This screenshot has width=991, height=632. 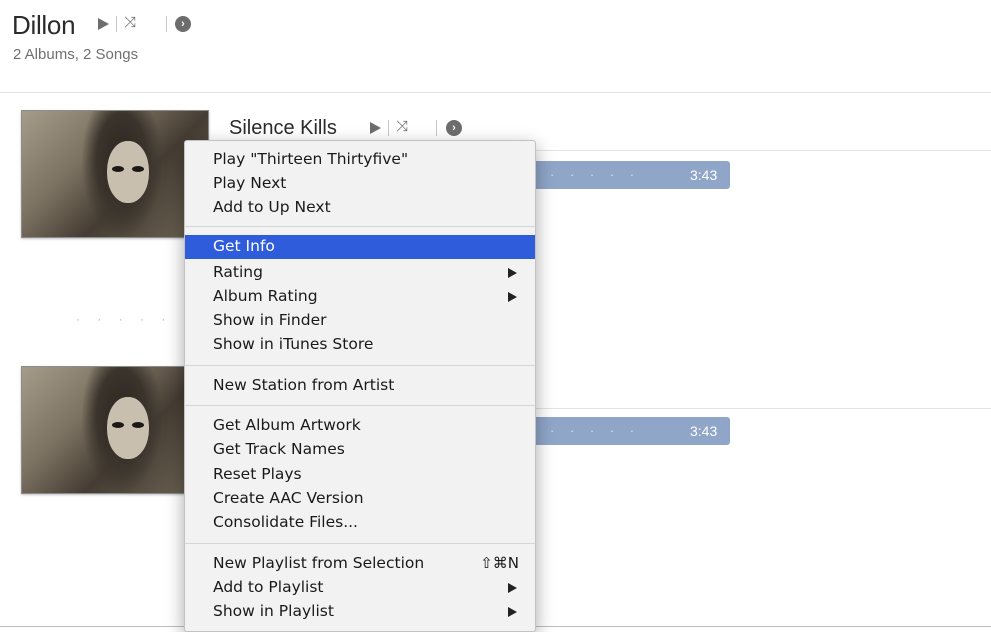 I want to click on menu-item-play-next: Play Next, so click(x=360, y=184).